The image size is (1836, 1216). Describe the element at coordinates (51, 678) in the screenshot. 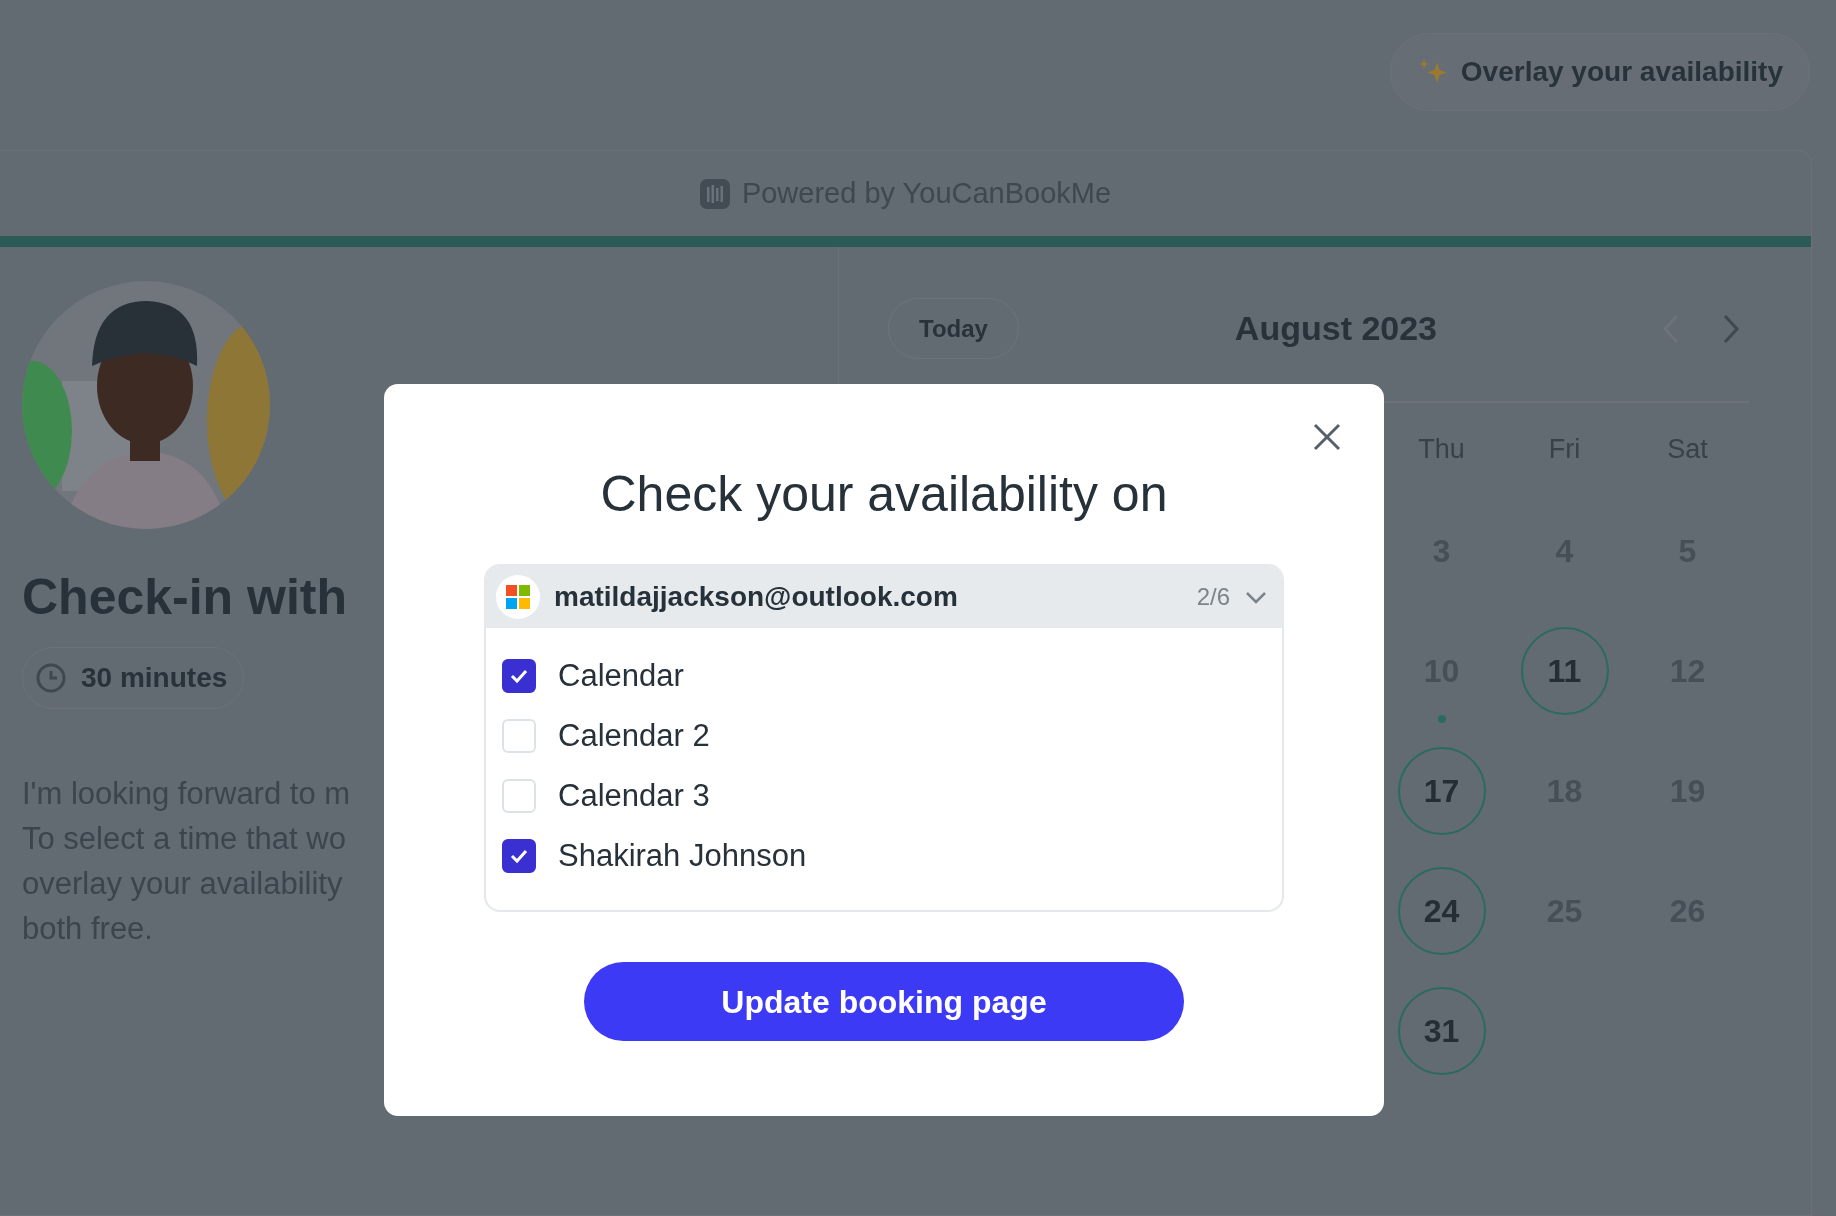

I see `clock-icon` at that location.